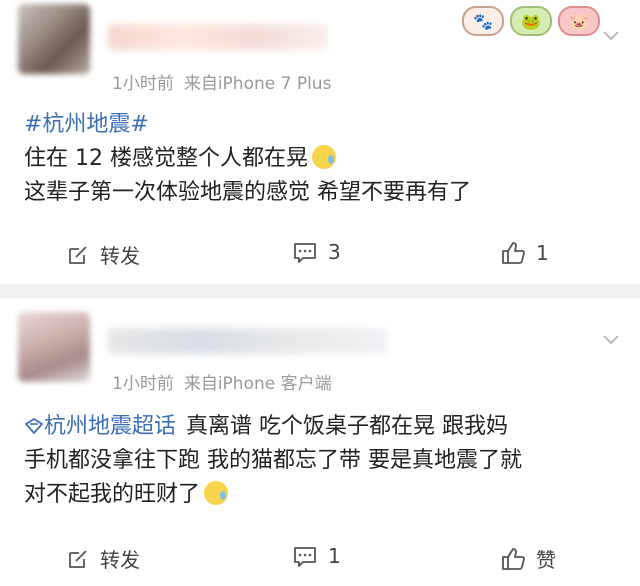 Image resolution: width=640 pixels, height=586 pixels. What do you see at coordinates (323, 157) in the screenshot?
I see `sweat-emoji-icon` at bounding box center [323, 157].